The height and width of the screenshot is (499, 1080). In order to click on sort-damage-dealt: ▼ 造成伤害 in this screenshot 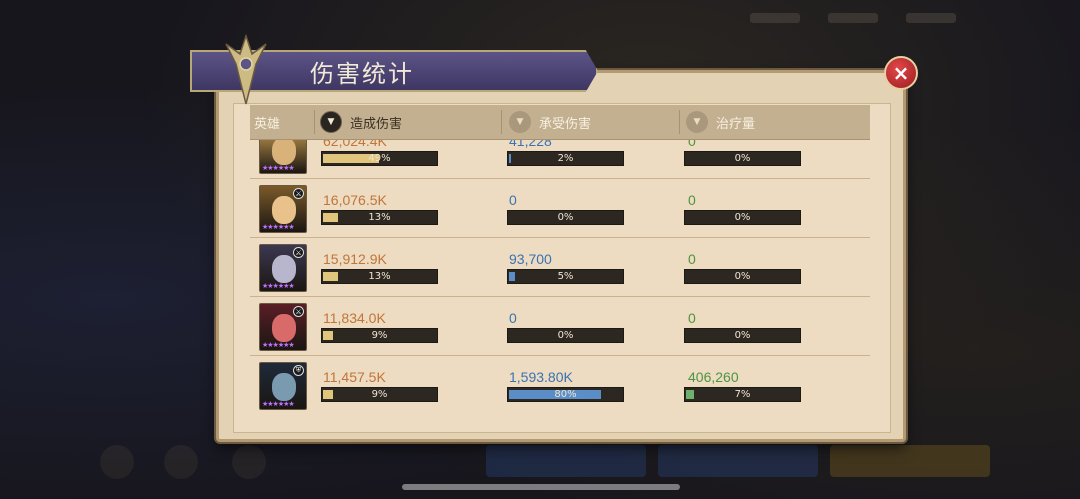, I will do `click(361, 122)`.